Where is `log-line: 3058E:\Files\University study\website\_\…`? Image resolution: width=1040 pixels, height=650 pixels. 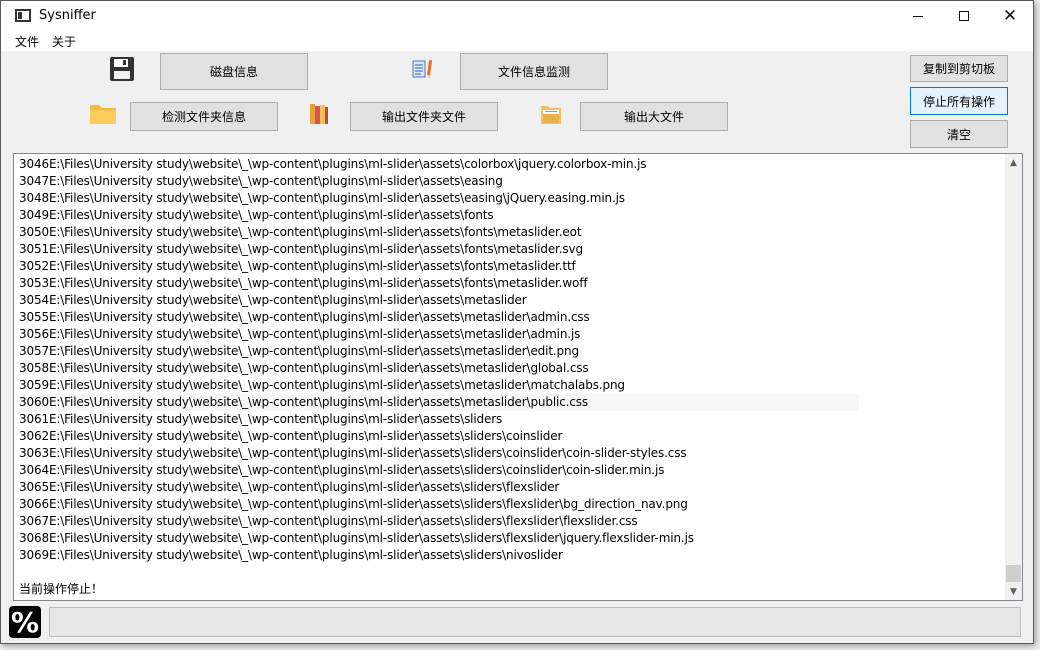
log-line: 3058E:\Files\University study\website\_\… is located at coordinates (304, 368).